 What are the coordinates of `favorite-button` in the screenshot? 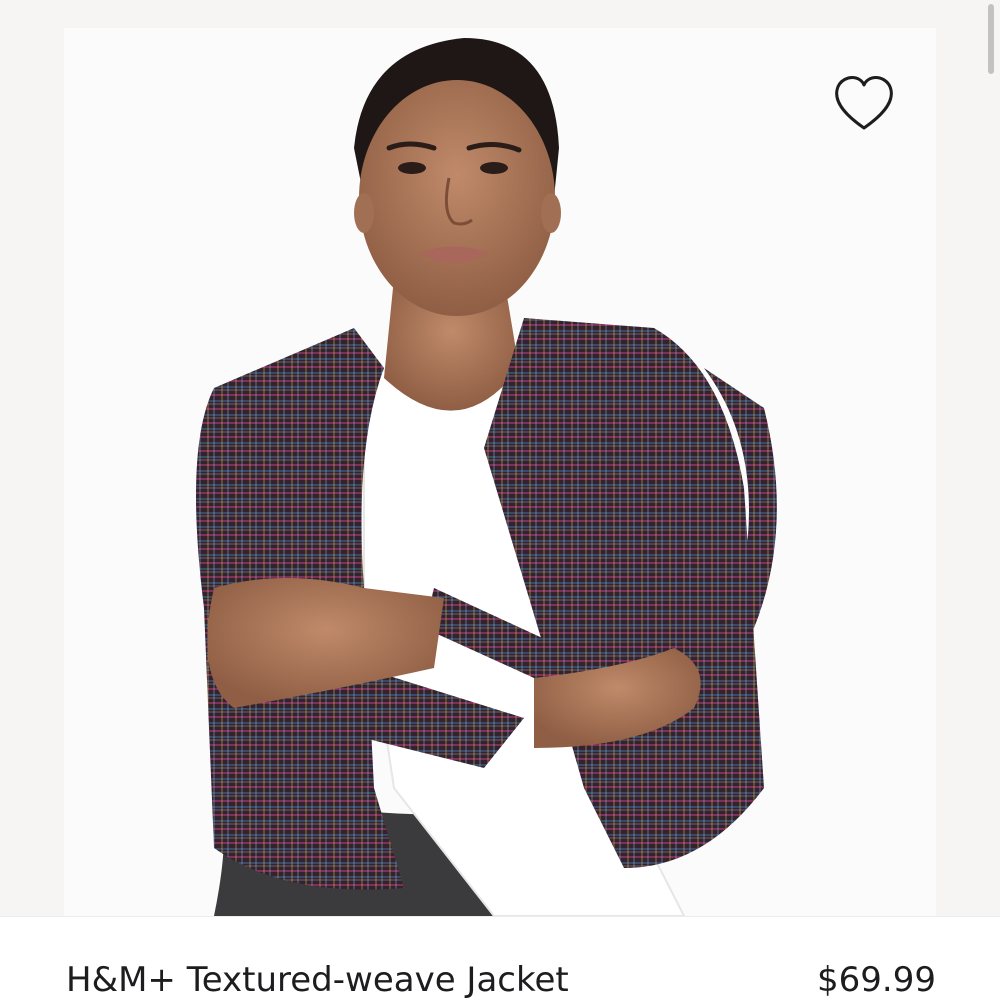 It's located at (864, 103).